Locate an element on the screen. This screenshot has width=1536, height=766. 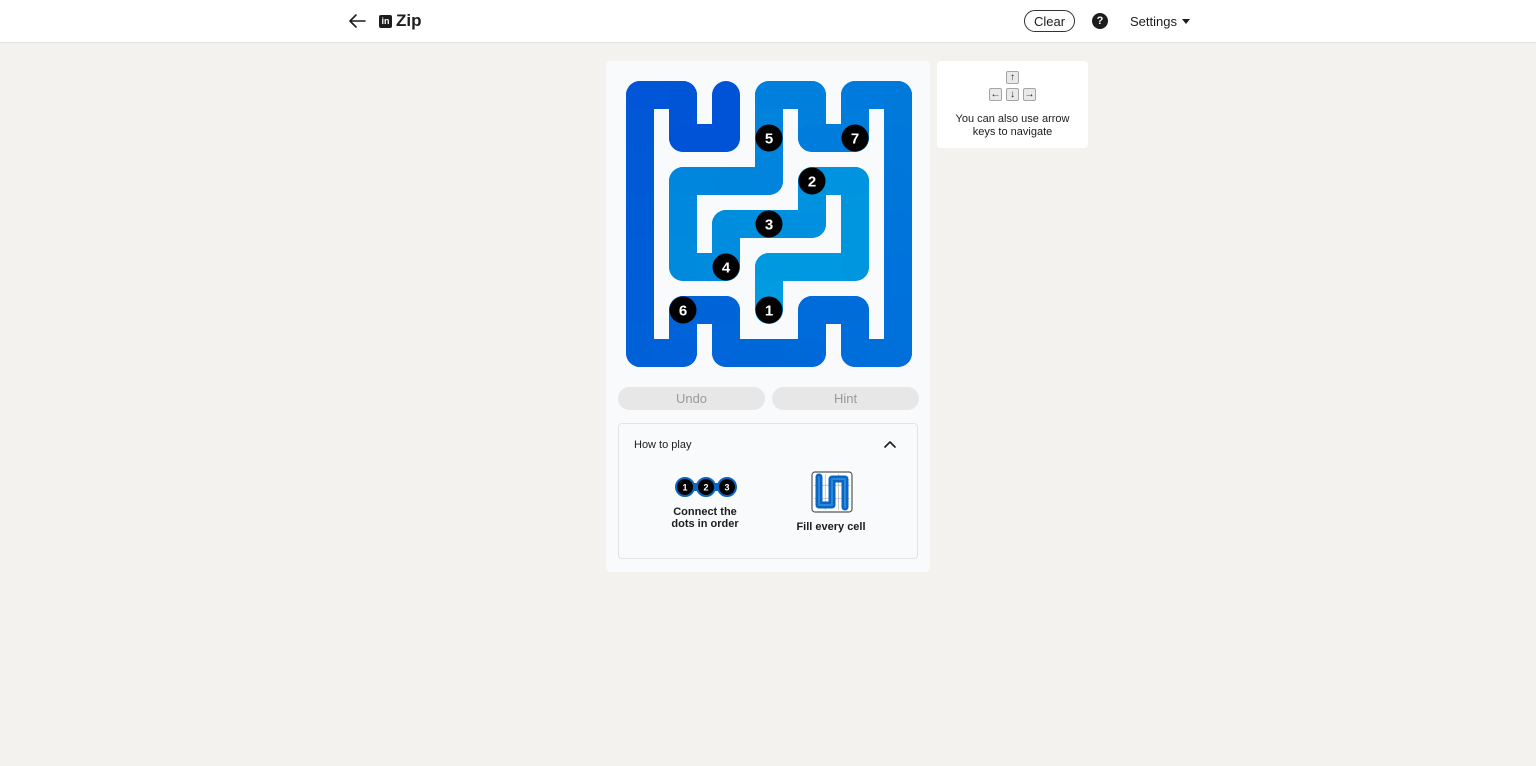
connect-dots-illustration: 1 2 3 is located at coordinates (706, 487).